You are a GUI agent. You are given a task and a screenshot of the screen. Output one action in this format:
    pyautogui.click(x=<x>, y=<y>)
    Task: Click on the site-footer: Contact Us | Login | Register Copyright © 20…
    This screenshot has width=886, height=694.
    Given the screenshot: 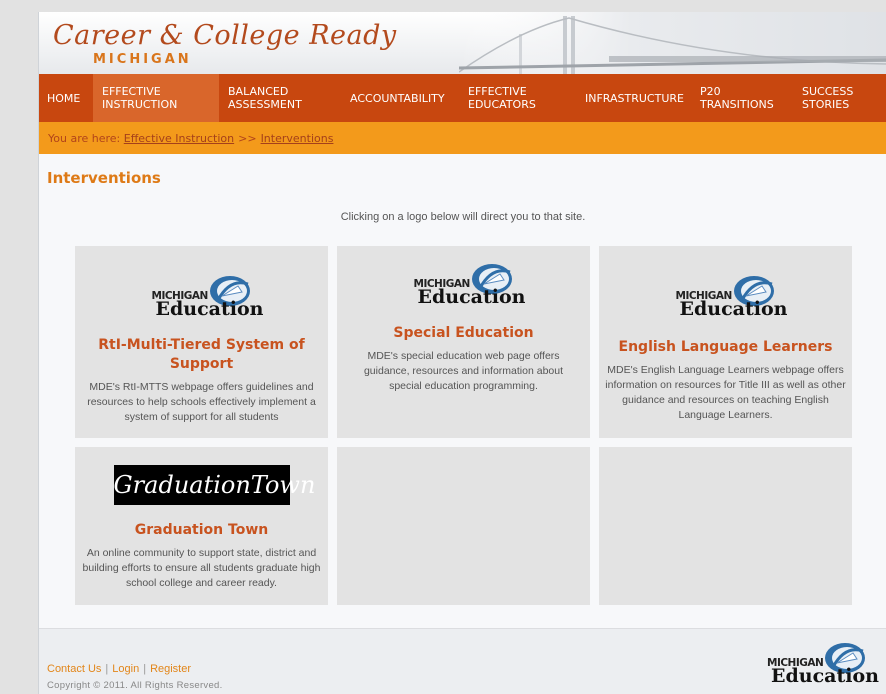 What is the action you would take?
    pyautogui.click(x=462, y=661)
    